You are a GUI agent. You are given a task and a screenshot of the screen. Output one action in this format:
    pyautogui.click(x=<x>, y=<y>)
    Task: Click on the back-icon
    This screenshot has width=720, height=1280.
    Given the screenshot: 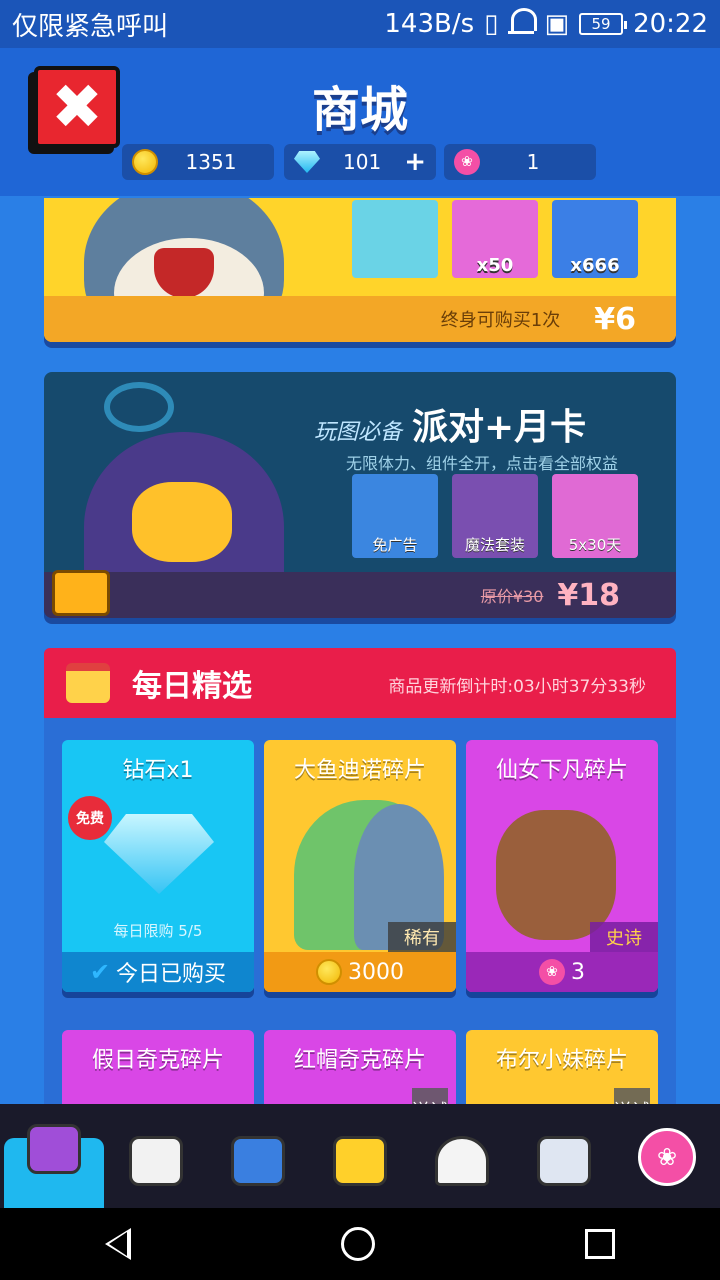 What is the action you would take?
    pyautogui.click(x=118, y=1244)
    